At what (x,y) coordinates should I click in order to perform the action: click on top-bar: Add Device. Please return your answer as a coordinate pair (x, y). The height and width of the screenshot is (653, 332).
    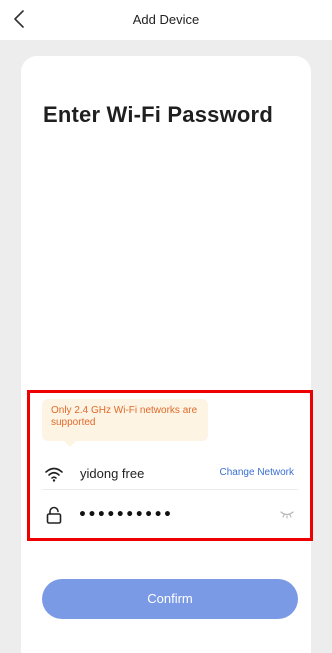
    Looking at the image, I should click on (166, 20).